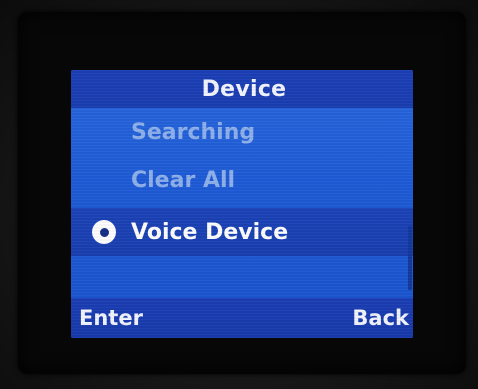 The image size is (478, 389). Describe the element at coordinates (183, 180) in the screenshot. I see `menu-item-label: Clear All` at that location.